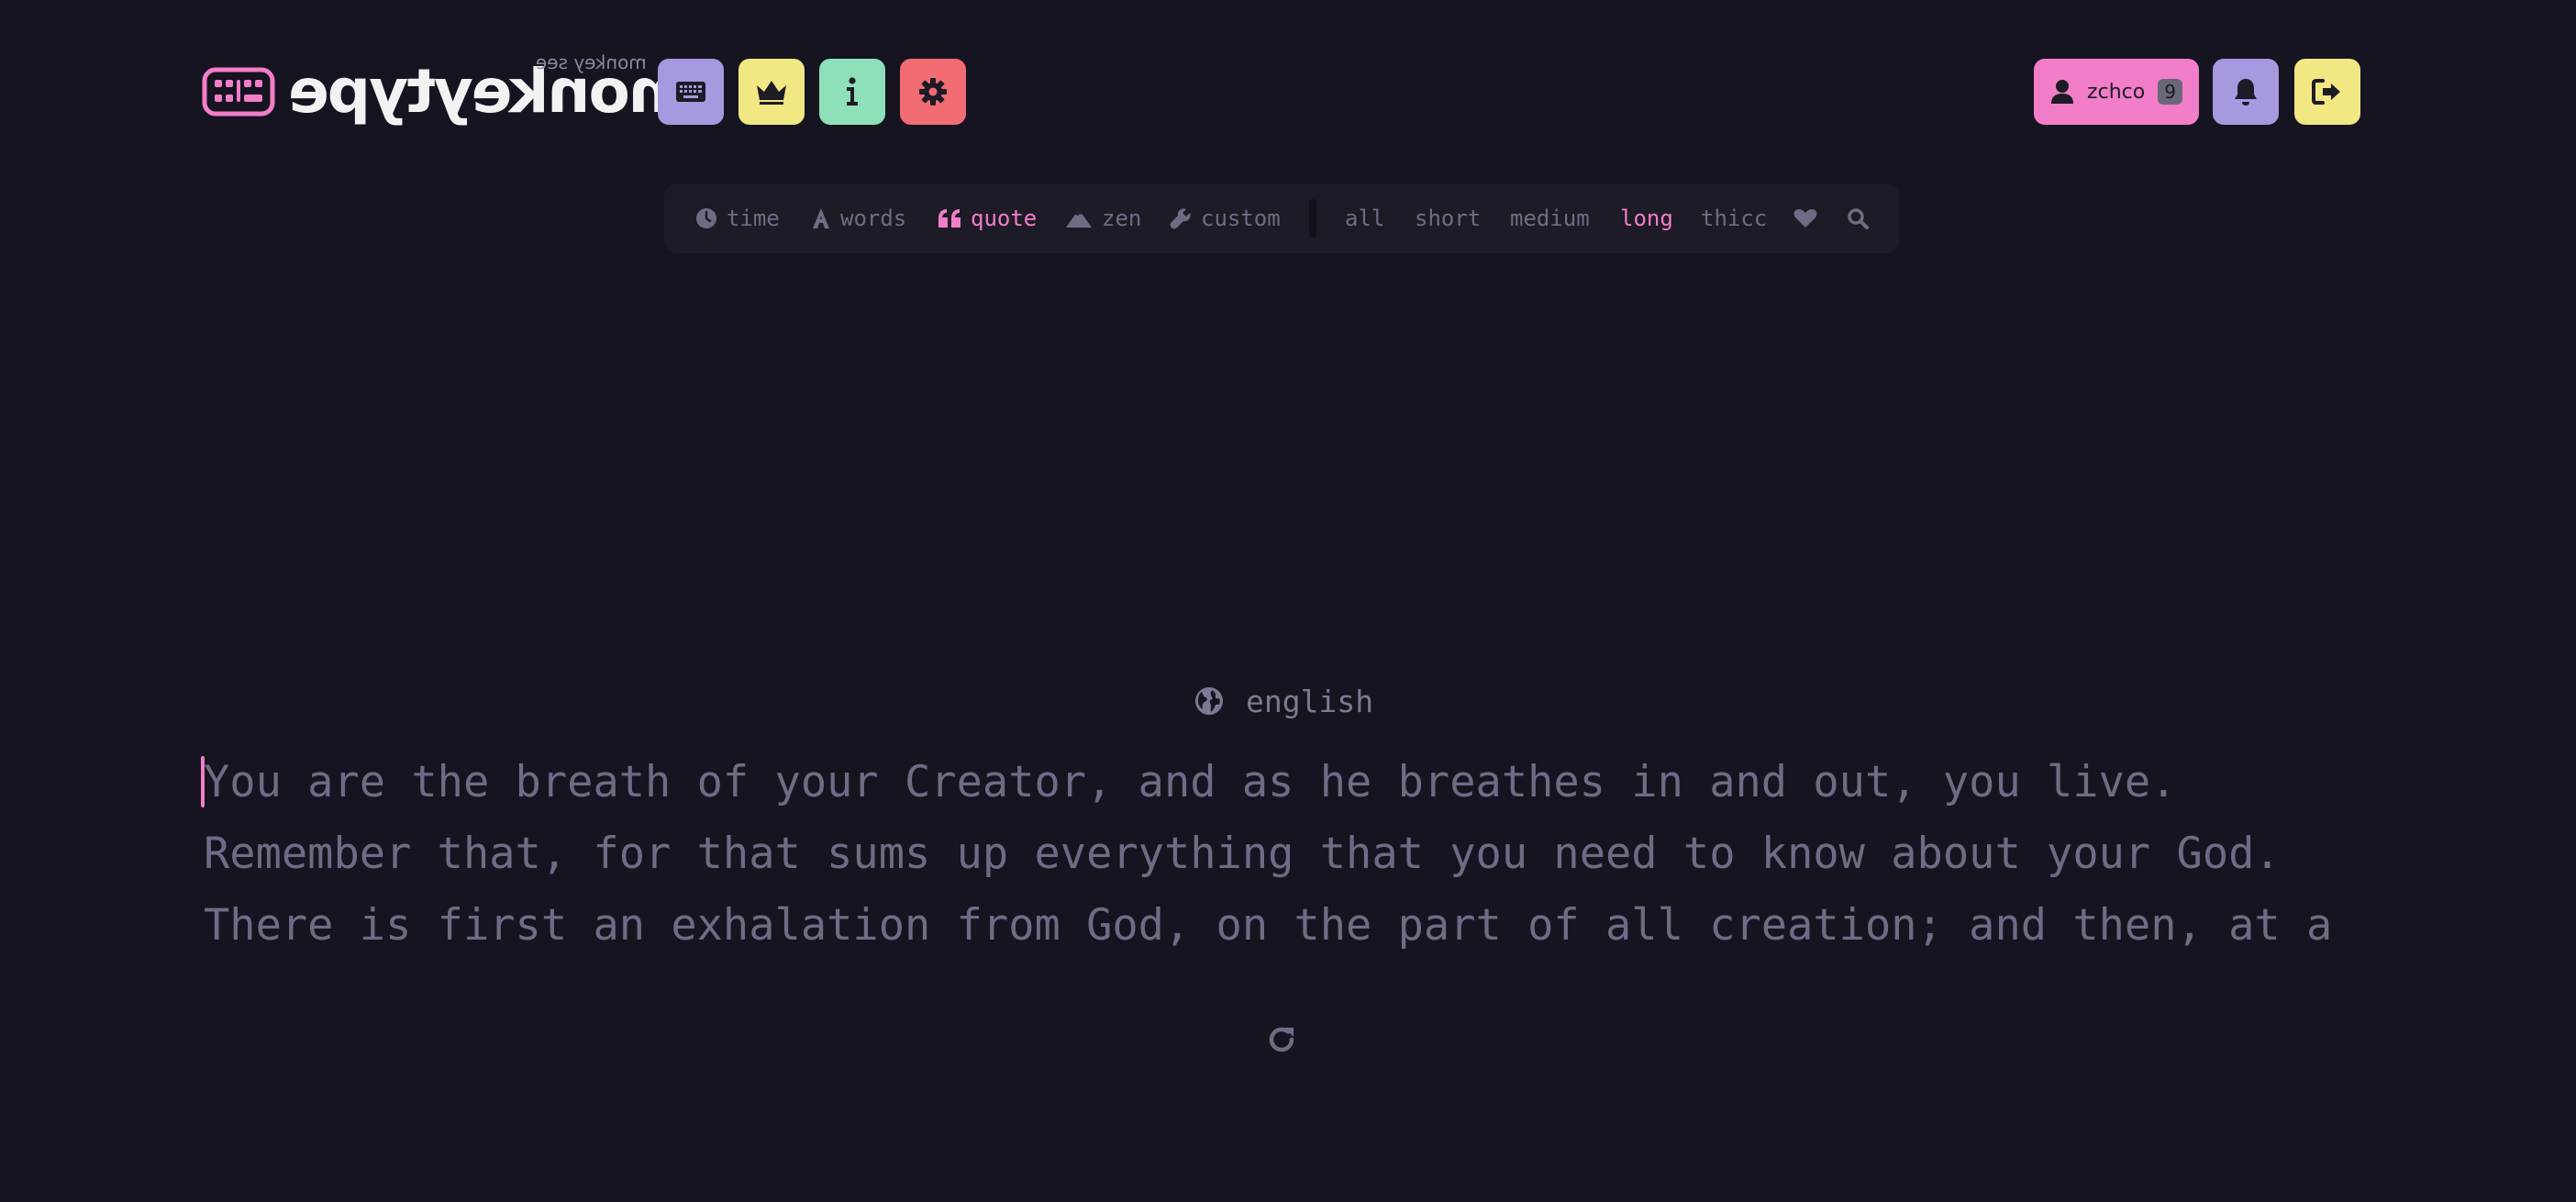 This screenshot has height=1202, width=2576. I want to click on mountain-icon, so click(1079, 218).